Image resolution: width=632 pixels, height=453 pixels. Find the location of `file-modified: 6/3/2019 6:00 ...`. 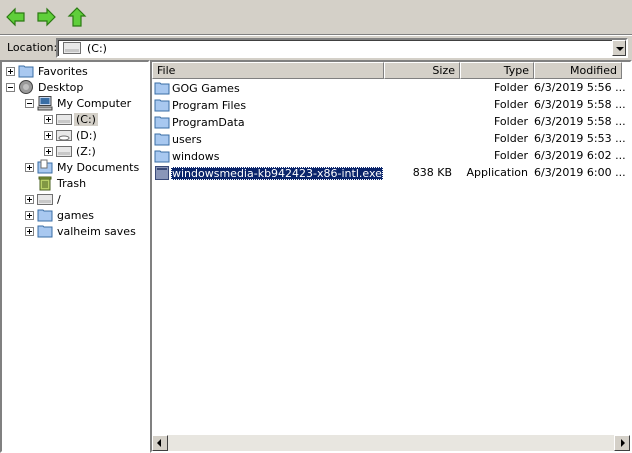

file-modified: 6/3/2019 6:00 ... is located at coordinates (580, 172).